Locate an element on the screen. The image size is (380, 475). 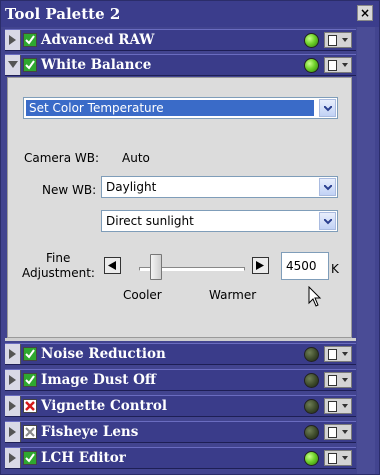
mode-select: Set Color Temperature is located at coordinates (180, 108).